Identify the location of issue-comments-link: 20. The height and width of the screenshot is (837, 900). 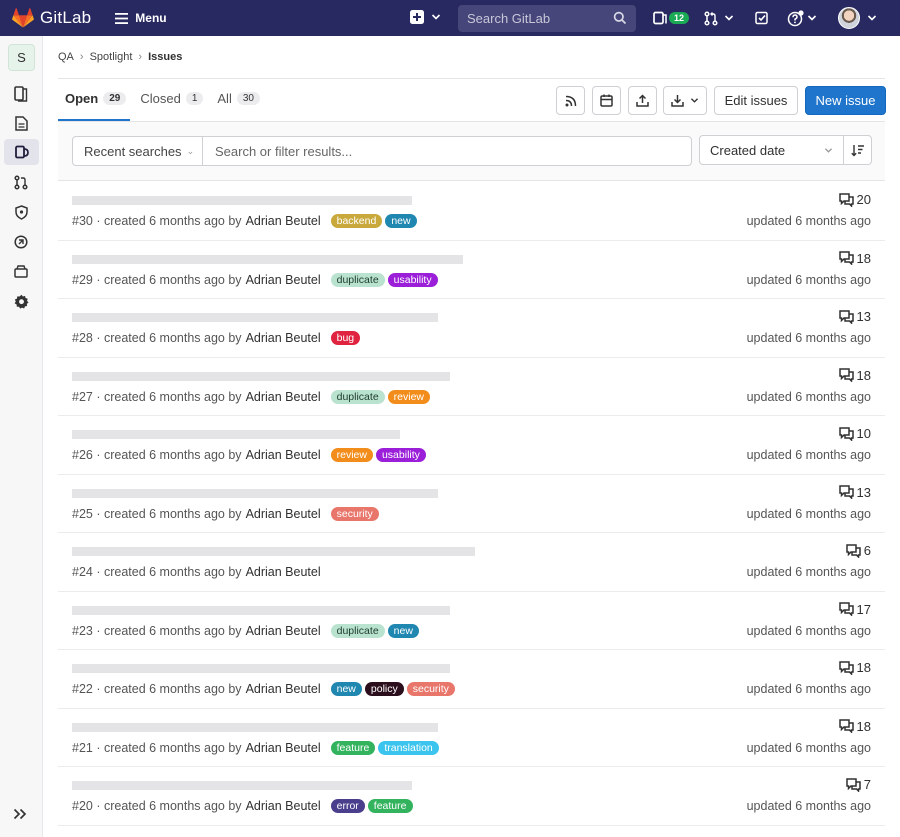
(854, 199).